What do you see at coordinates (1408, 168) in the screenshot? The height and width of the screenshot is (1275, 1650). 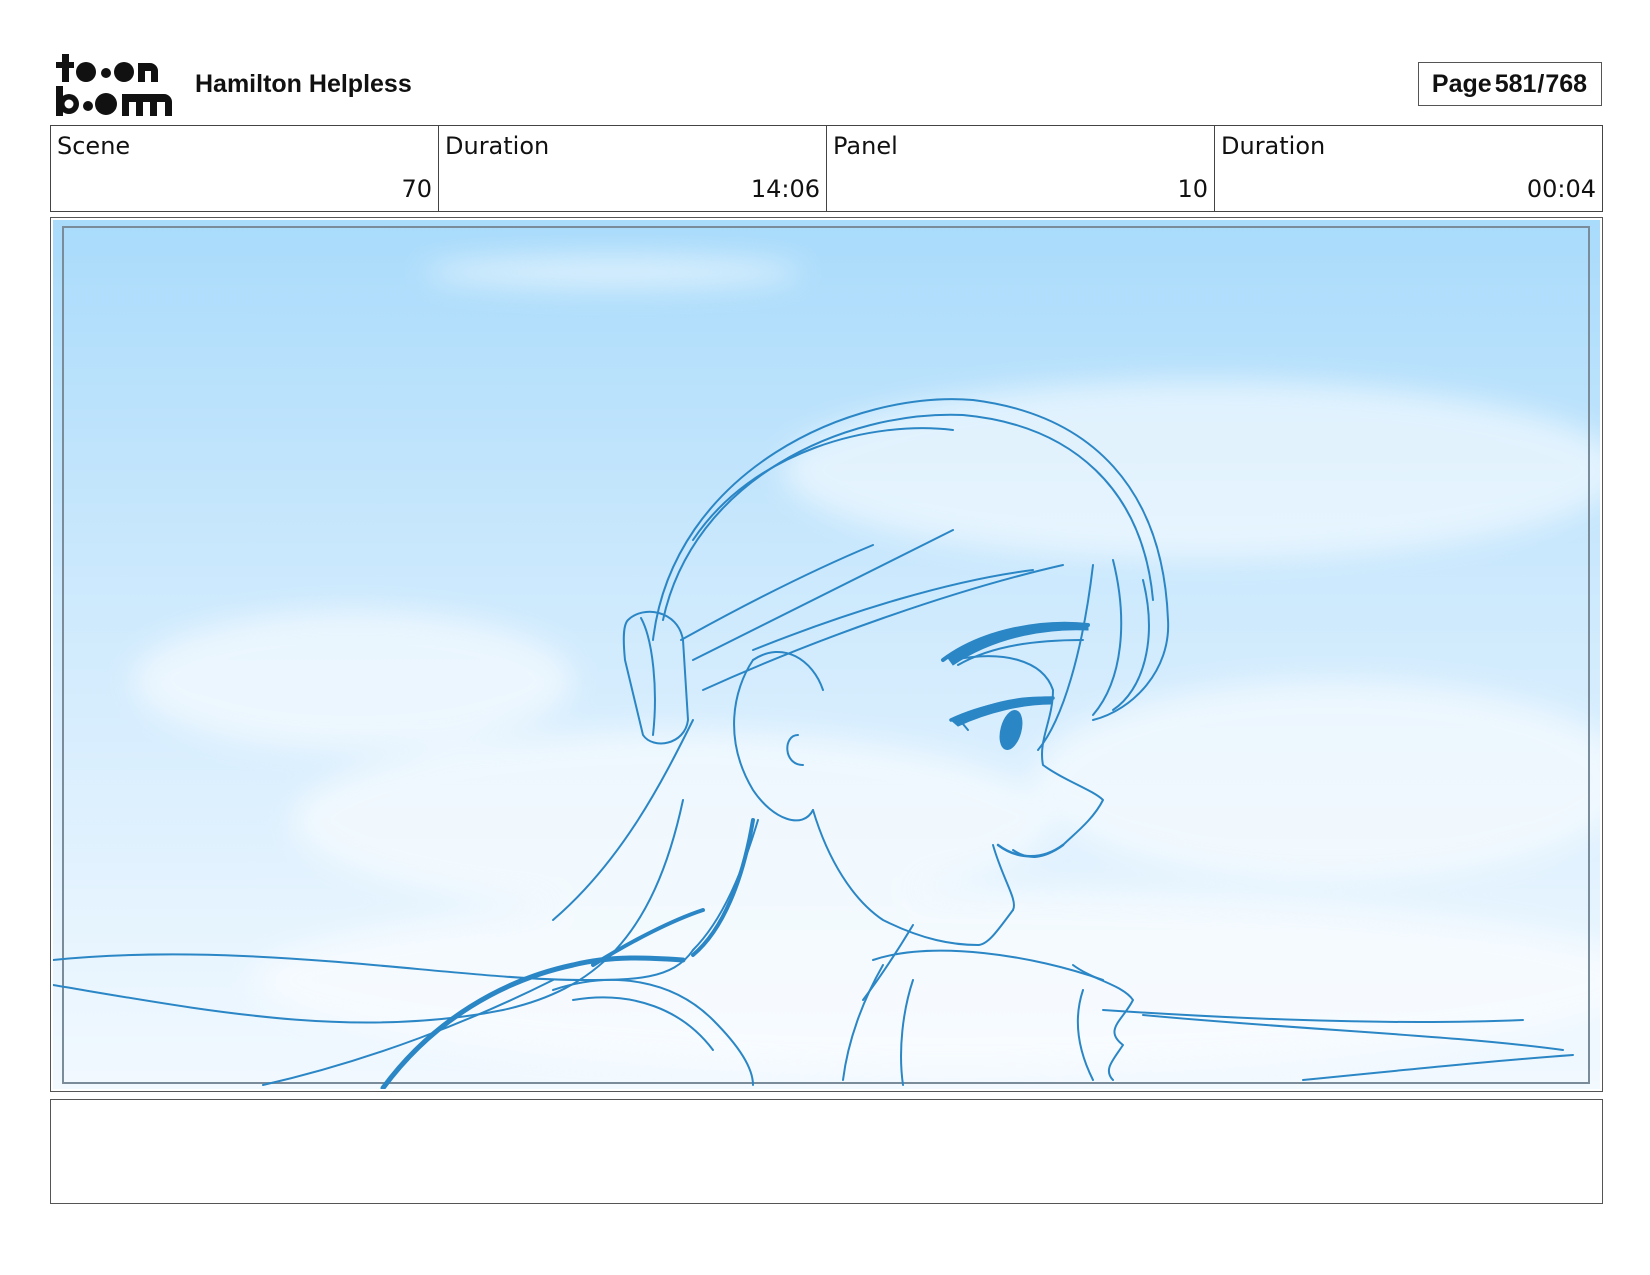 I see `panel-duration-cell: Duration 00:04` at bounding box center [1408, 168].